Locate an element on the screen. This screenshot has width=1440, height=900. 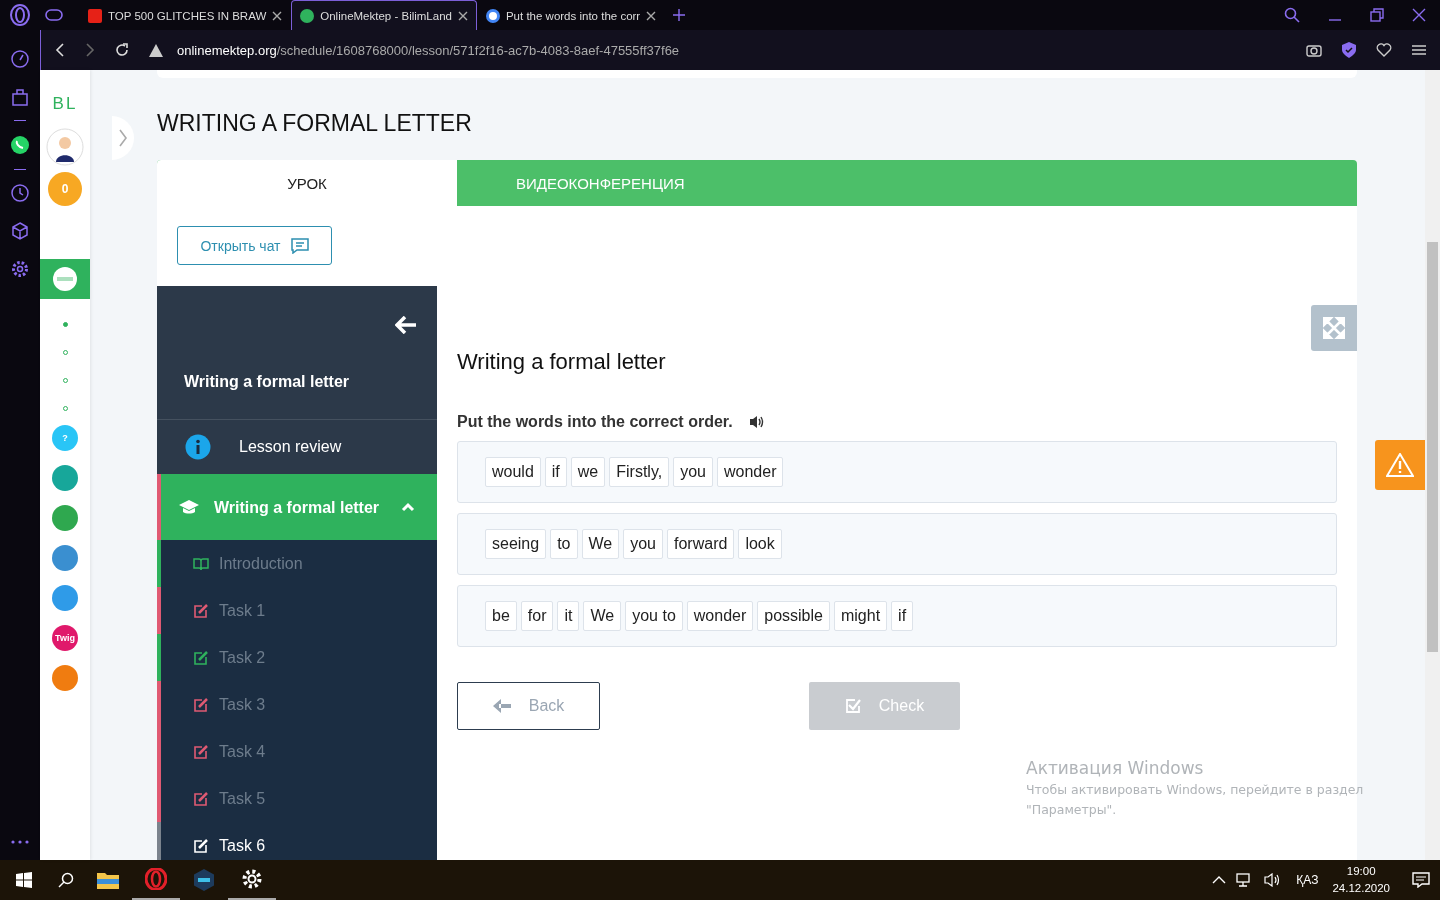
camera-icon is located at coordinates (1314, 50).